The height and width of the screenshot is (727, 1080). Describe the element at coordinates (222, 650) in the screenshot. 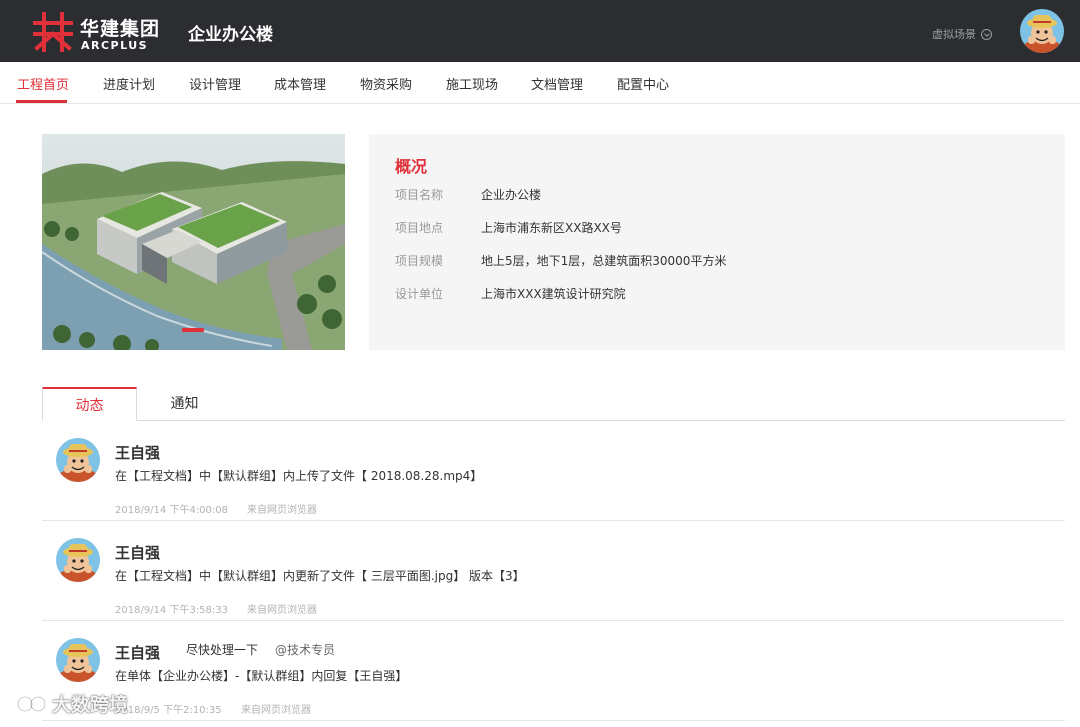

I see `feed-reply-text: 尽快处理一下` at that location.